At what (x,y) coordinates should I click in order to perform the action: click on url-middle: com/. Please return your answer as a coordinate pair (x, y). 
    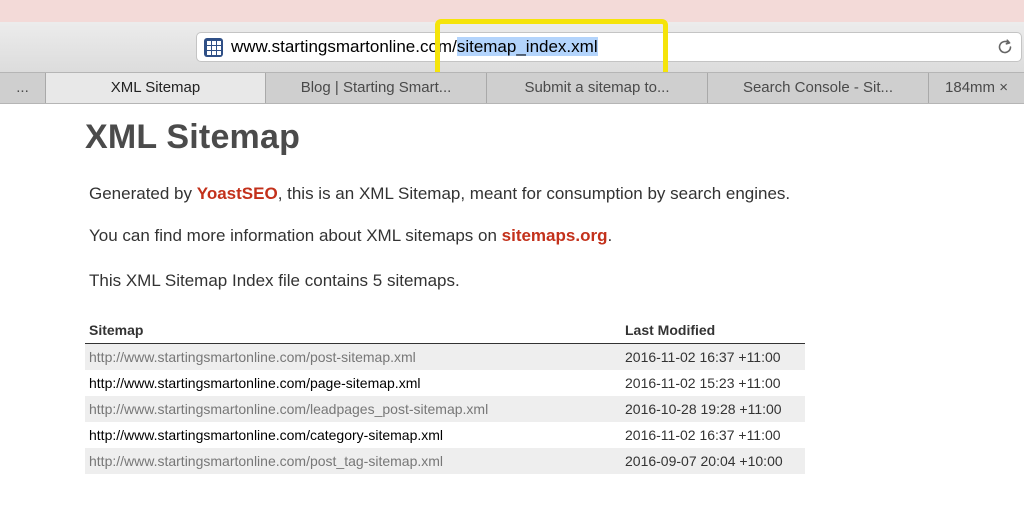
    Looking at the image, I should click on (438, 46).